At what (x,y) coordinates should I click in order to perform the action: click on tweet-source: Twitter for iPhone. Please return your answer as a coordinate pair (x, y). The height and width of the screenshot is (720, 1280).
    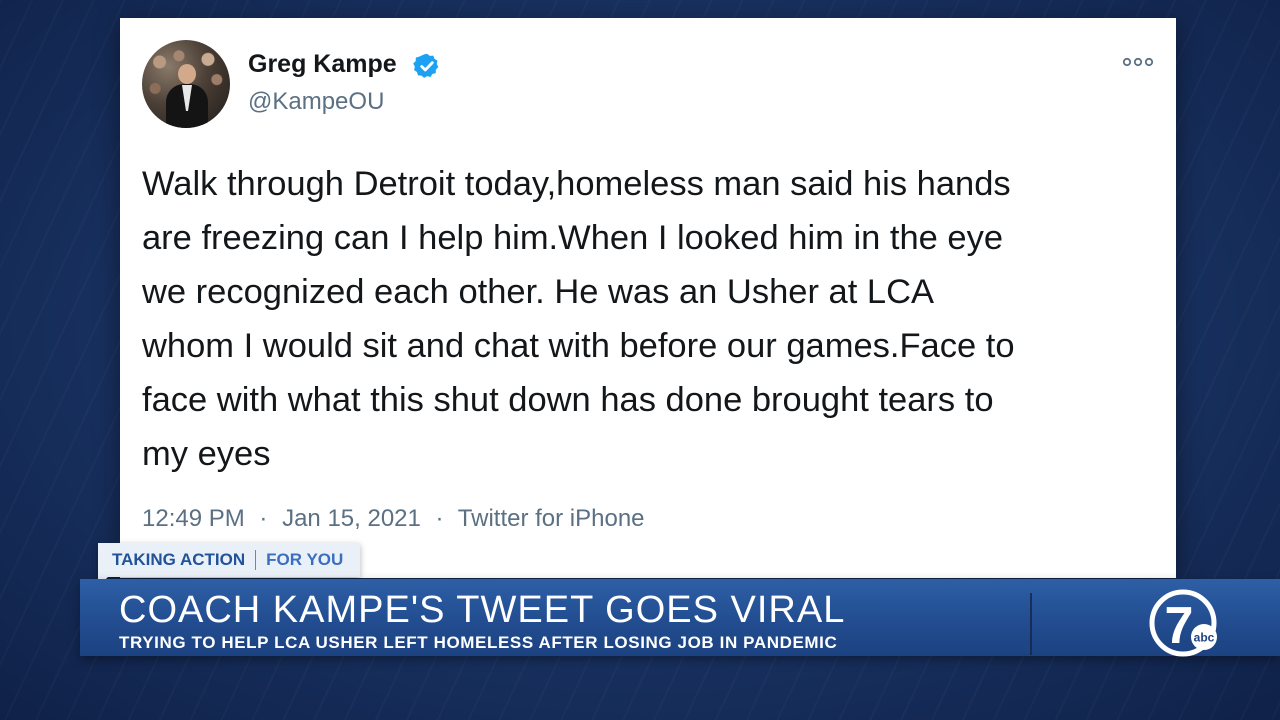
    Looking at the image, I should click on (551, 518).